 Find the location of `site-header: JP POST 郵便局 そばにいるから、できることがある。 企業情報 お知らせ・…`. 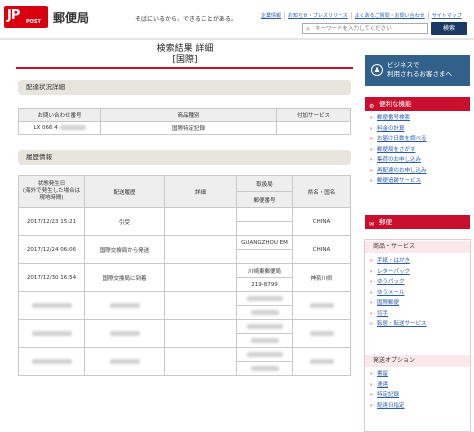

site-header: JP POST 郵便局 そばにいるから、できることがある。 企業情報 お知らせ・… is located at coordinates (237, 20).